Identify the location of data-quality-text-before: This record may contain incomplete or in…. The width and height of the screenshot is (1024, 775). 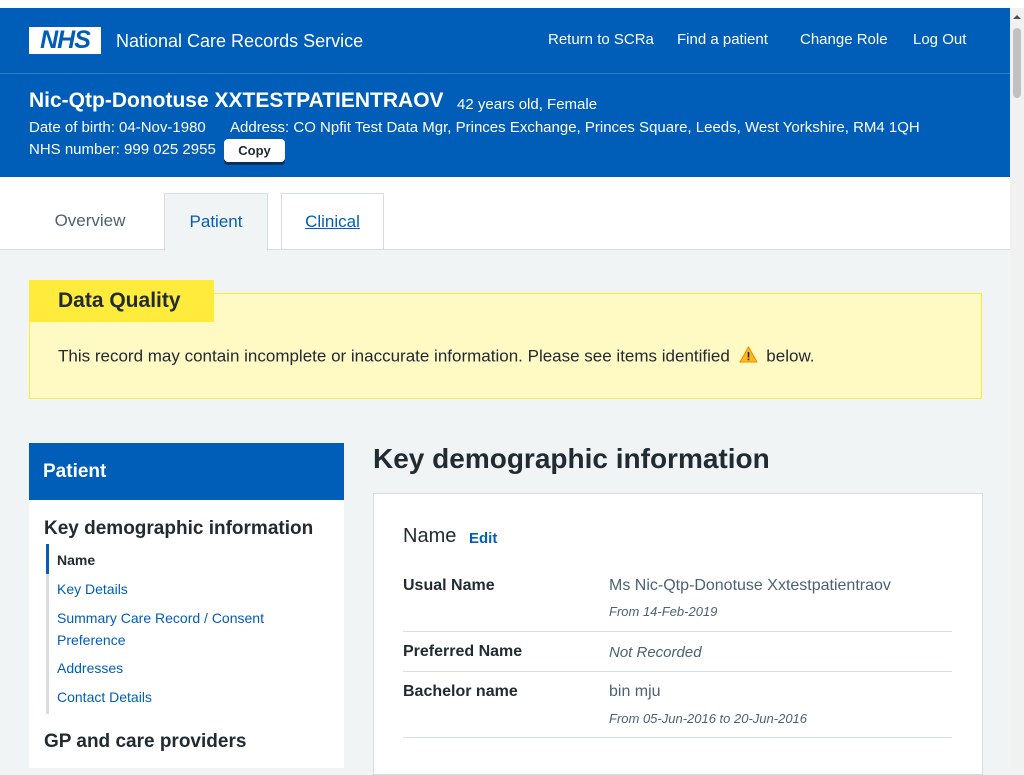
(394, 356).